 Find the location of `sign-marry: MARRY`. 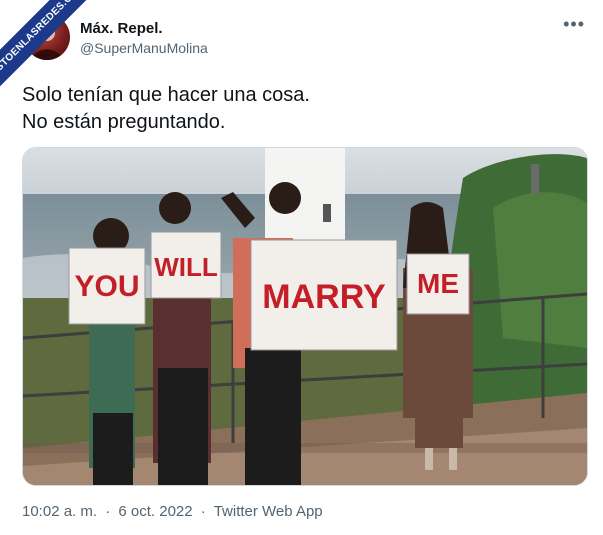

sign-marry: MARRY is located at coordinates (324, 297).